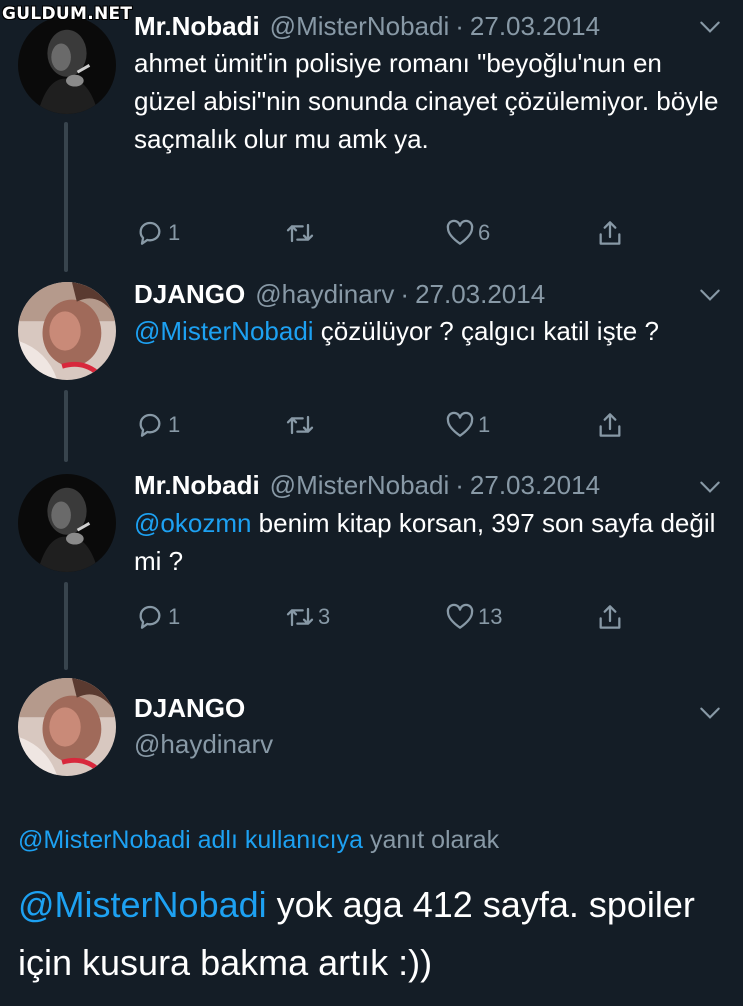 This screenshot has height=1006, width=743. Describe the element at coordinates (489, 331) in the screenshot. I see `tweet-body: çözülüyor ? çalgıcı katil işte ?` at that location.